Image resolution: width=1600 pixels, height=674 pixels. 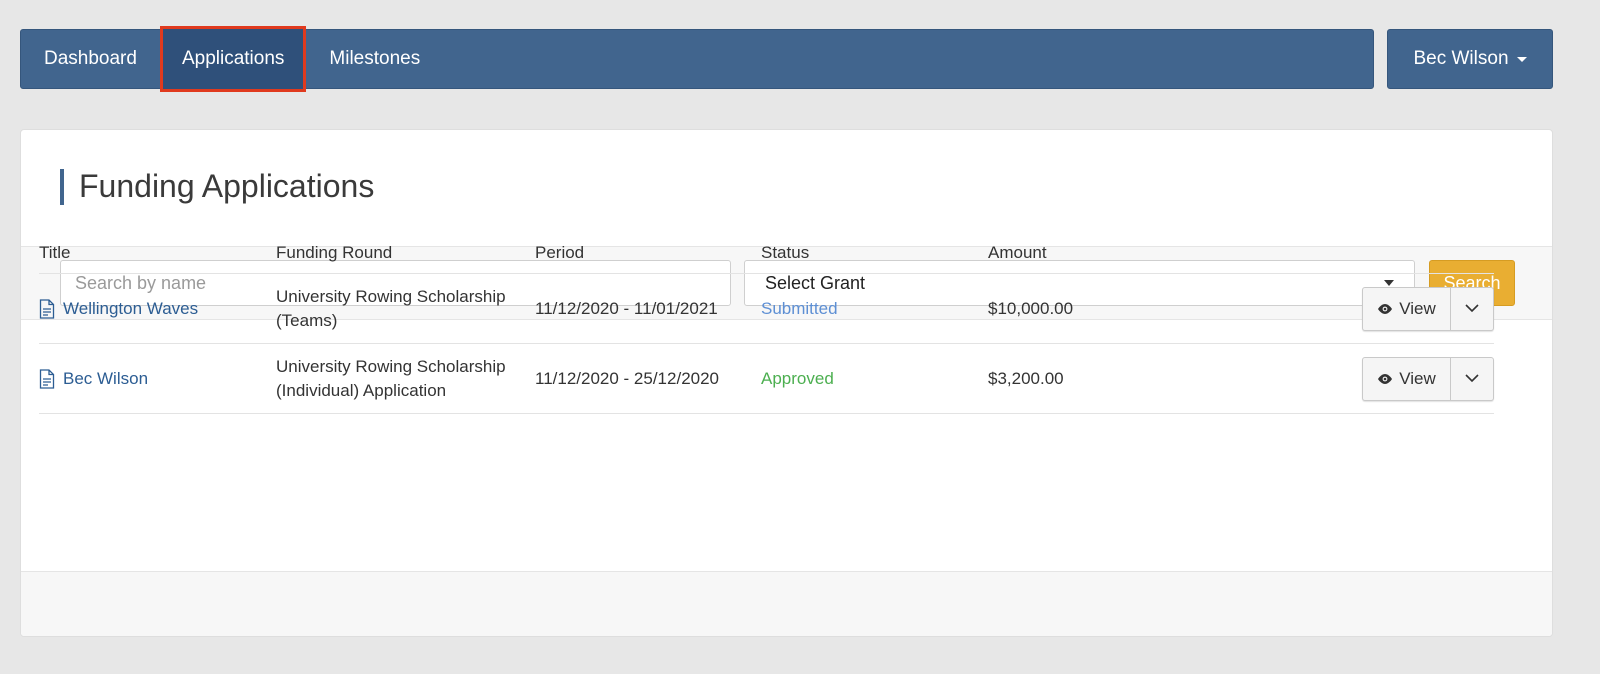 What do you see at coordinates (334, 252) in the screenshot?
I see `header-funding-round: Funding Round` at bounding box center [334, 252].